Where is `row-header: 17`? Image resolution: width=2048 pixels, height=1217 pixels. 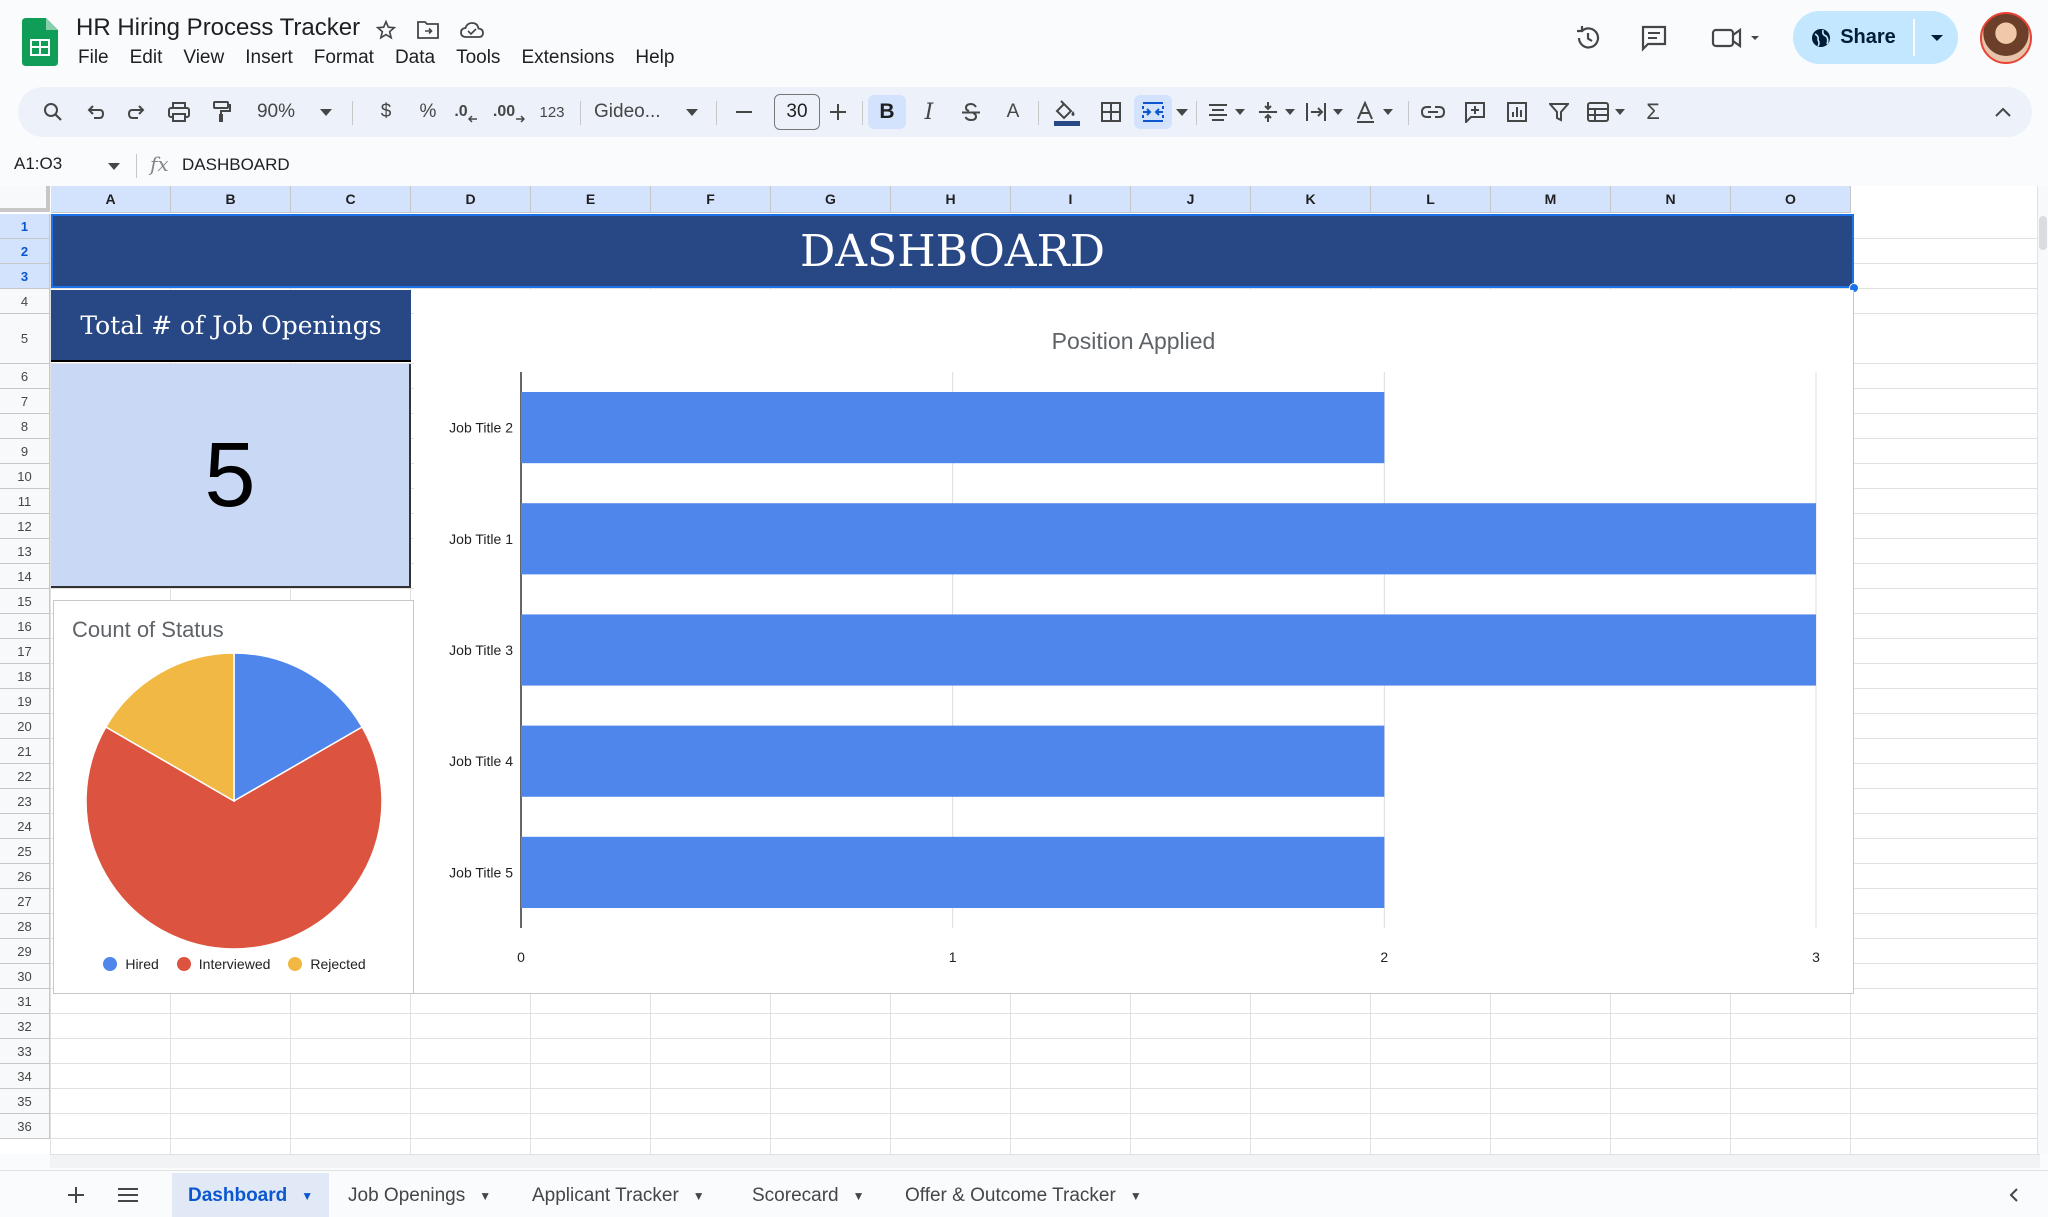 row-header: 17 is located at coordinates (25, 651).